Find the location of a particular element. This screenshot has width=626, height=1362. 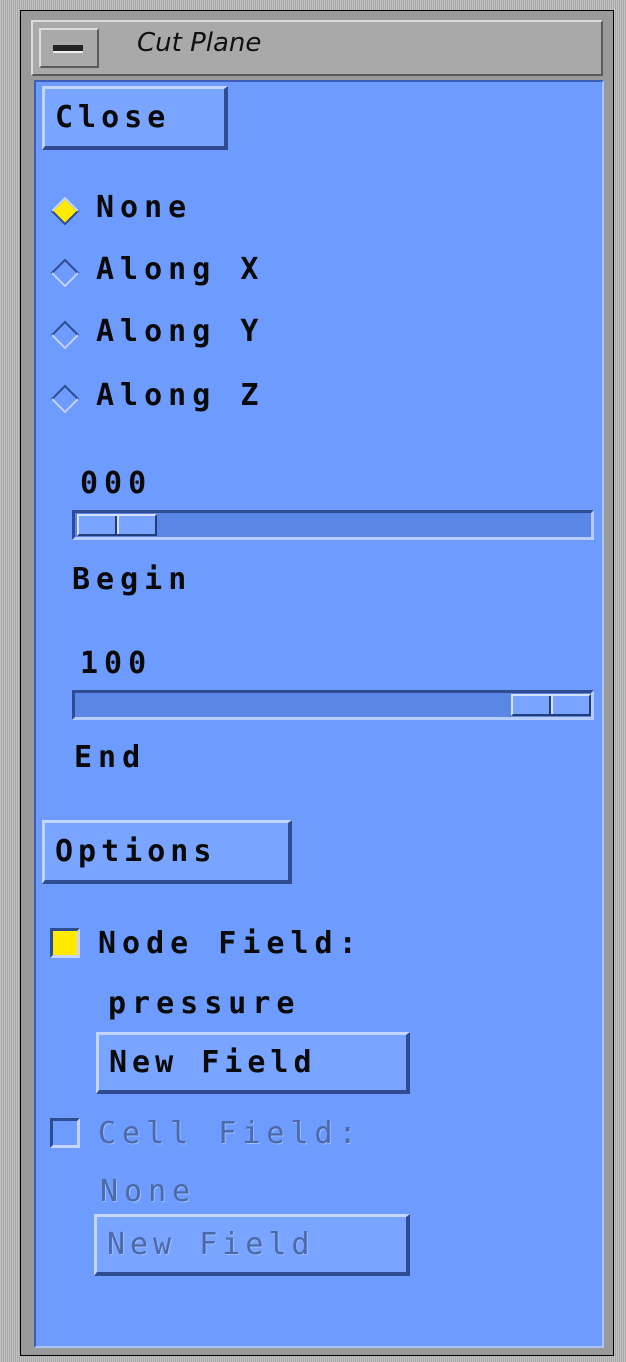

begin-slider-trough is located at coordinates (333, 525).